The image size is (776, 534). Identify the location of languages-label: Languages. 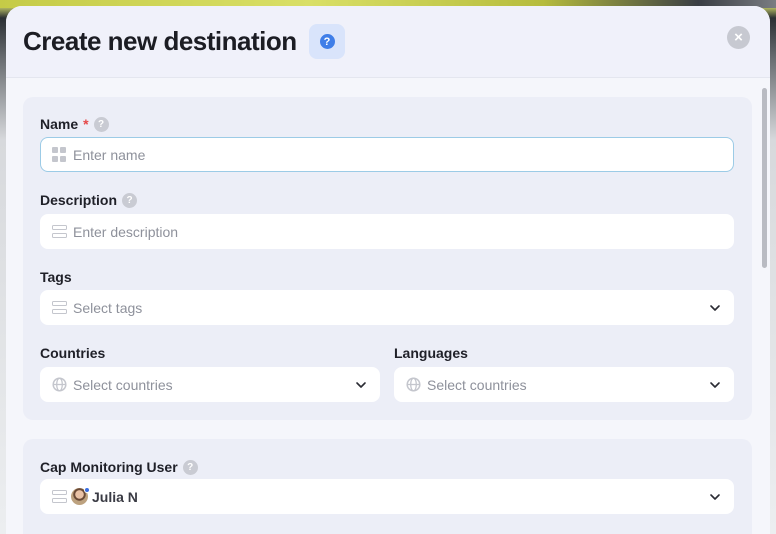
(431, 353).